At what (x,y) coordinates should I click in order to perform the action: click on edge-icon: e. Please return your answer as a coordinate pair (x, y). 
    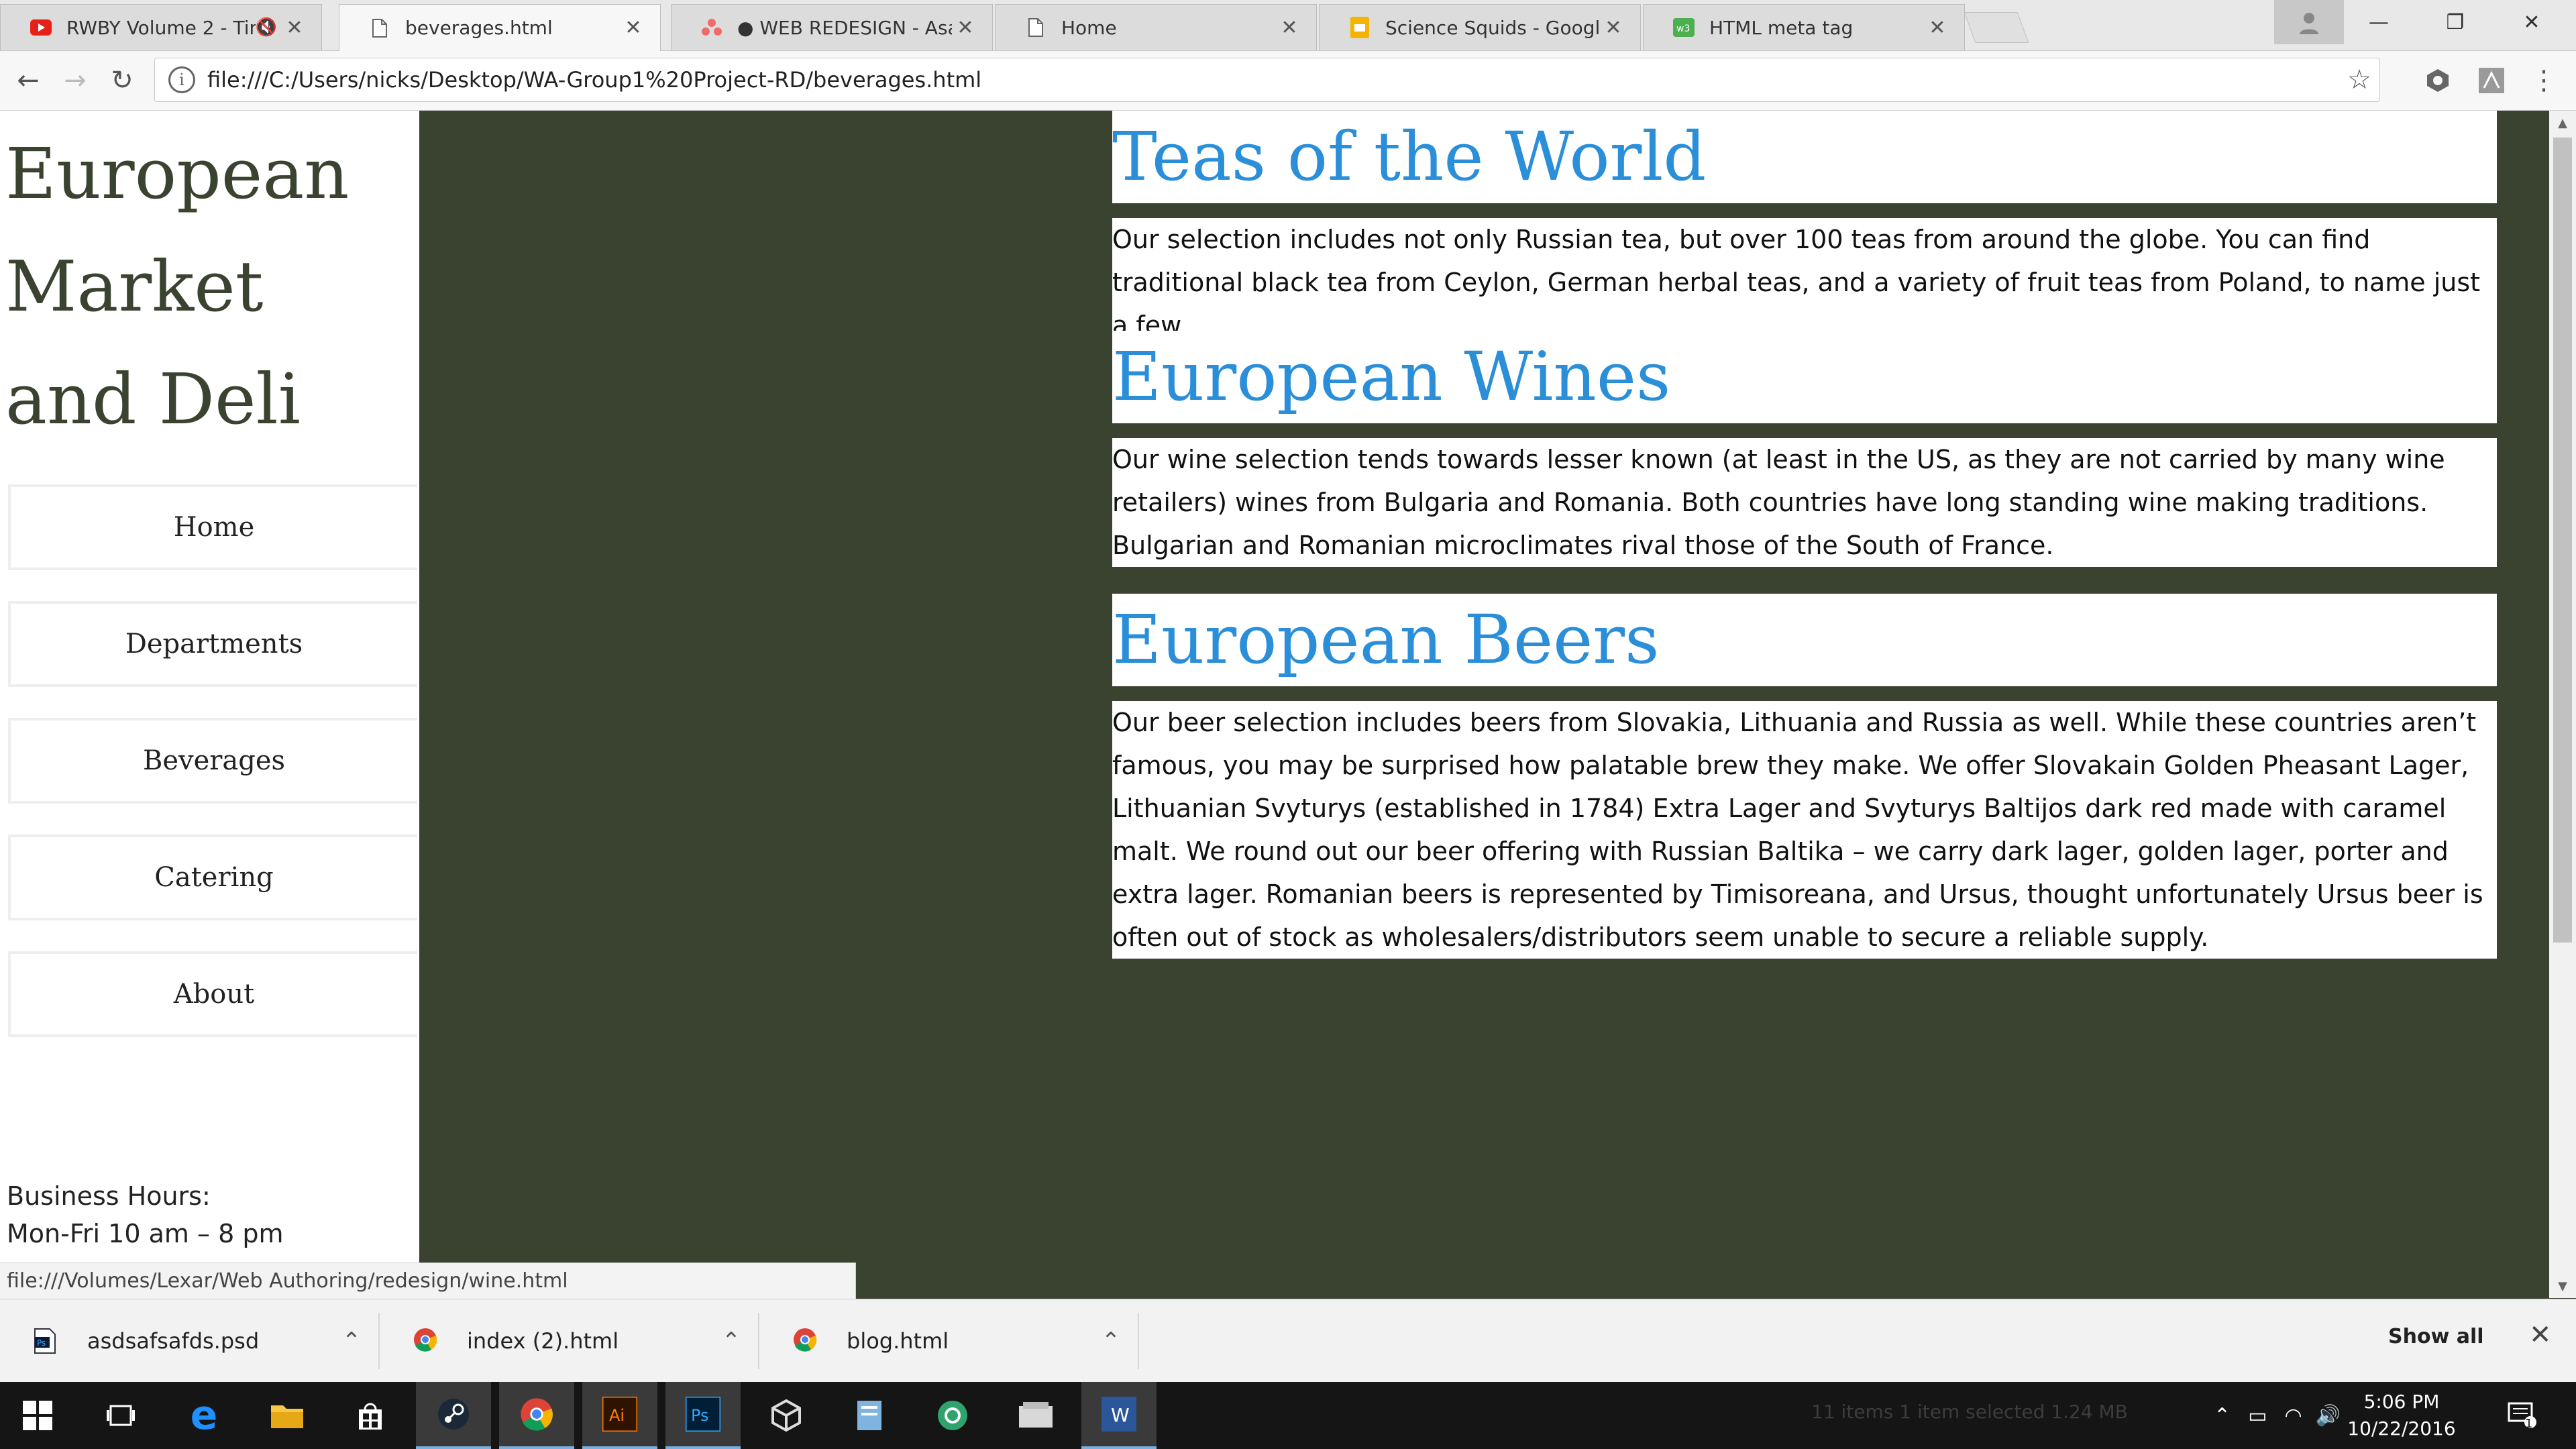
    Looking at the image, I should click on (203, 1415).